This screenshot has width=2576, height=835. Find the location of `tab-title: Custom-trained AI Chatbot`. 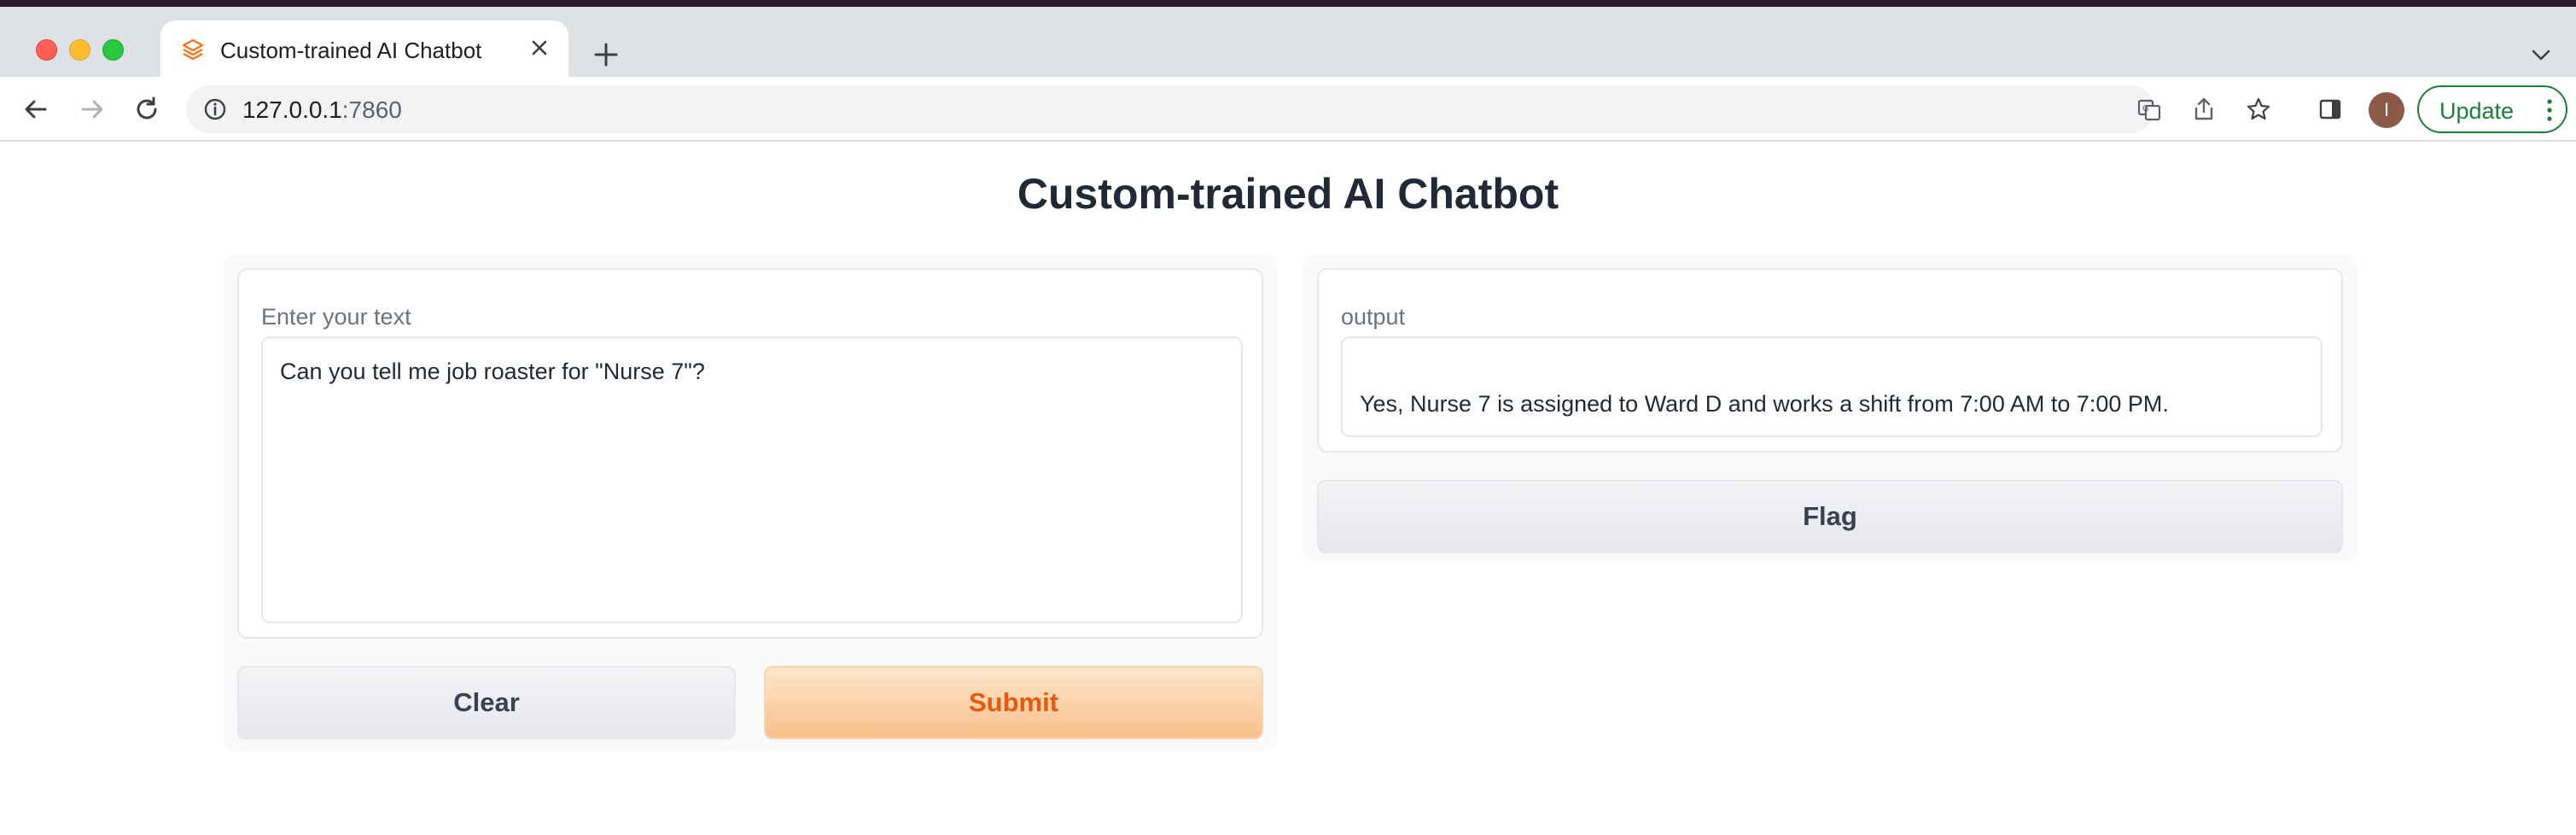

tab-title: Custom-trained AI Chatbot is located at coordinates (351, 50).